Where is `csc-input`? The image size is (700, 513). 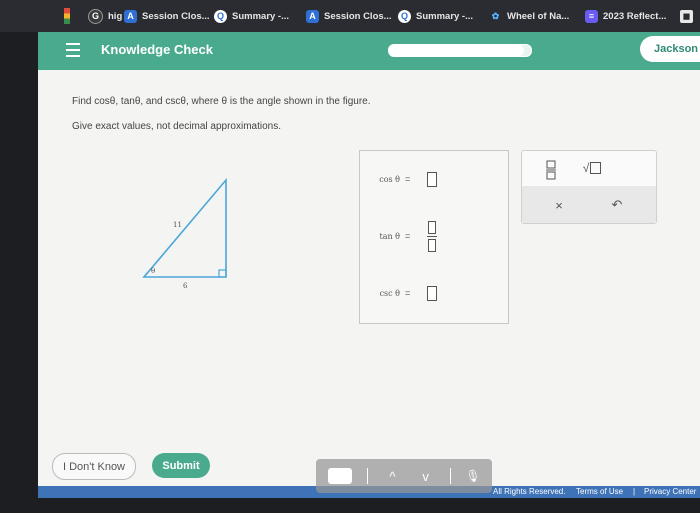
csc-input is located at coordinates (432, 293).